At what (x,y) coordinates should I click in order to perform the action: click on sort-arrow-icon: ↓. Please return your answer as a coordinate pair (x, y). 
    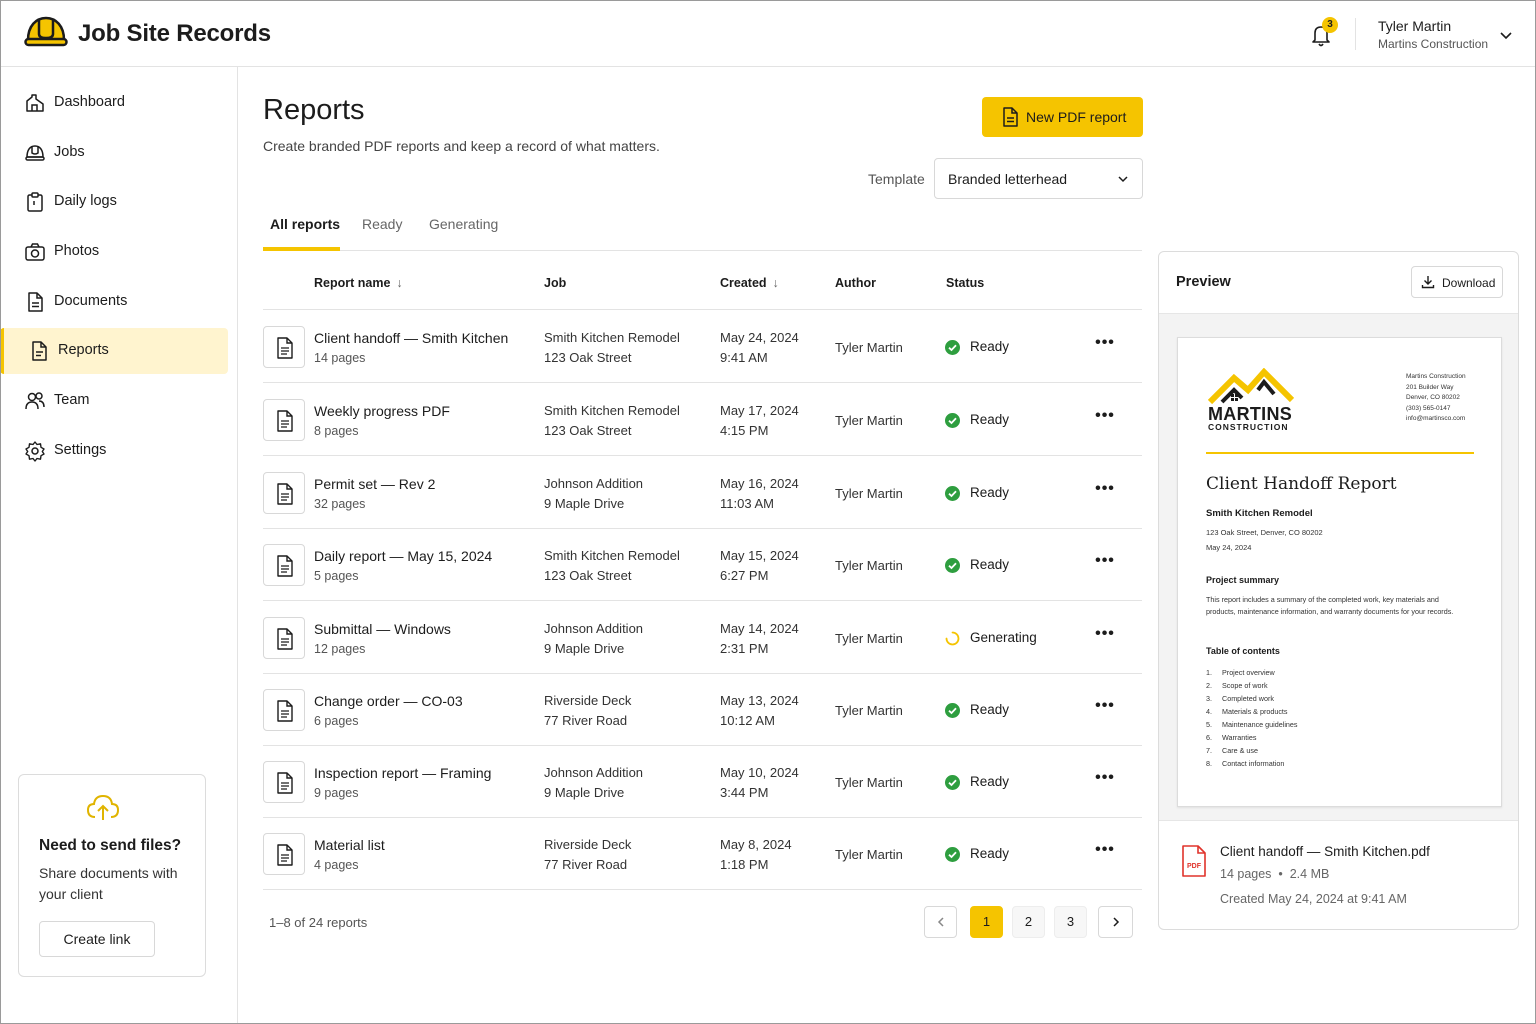
    Looking at the image, I should click on (399, 283).